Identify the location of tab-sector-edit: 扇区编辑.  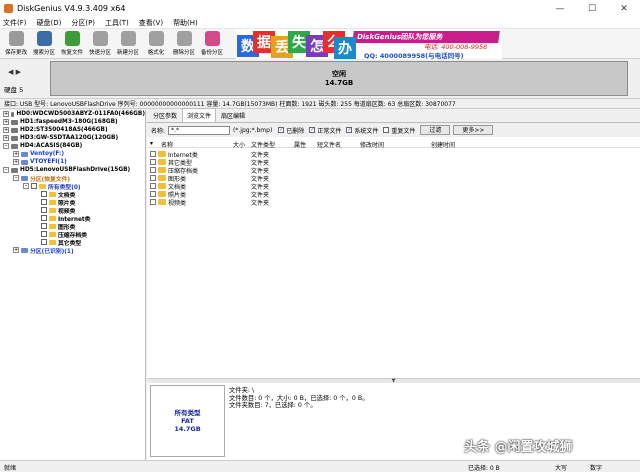
(233, 115).